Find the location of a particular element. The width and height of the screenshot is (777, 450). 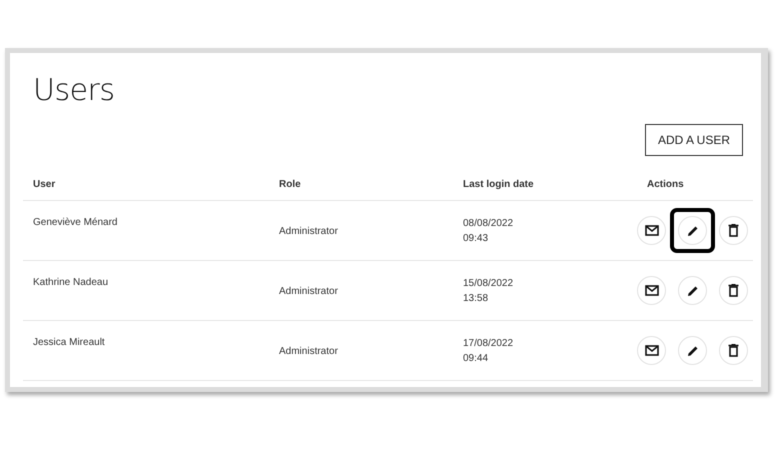

login-date: 08/08/2022 is located at coordinates (488, 223).